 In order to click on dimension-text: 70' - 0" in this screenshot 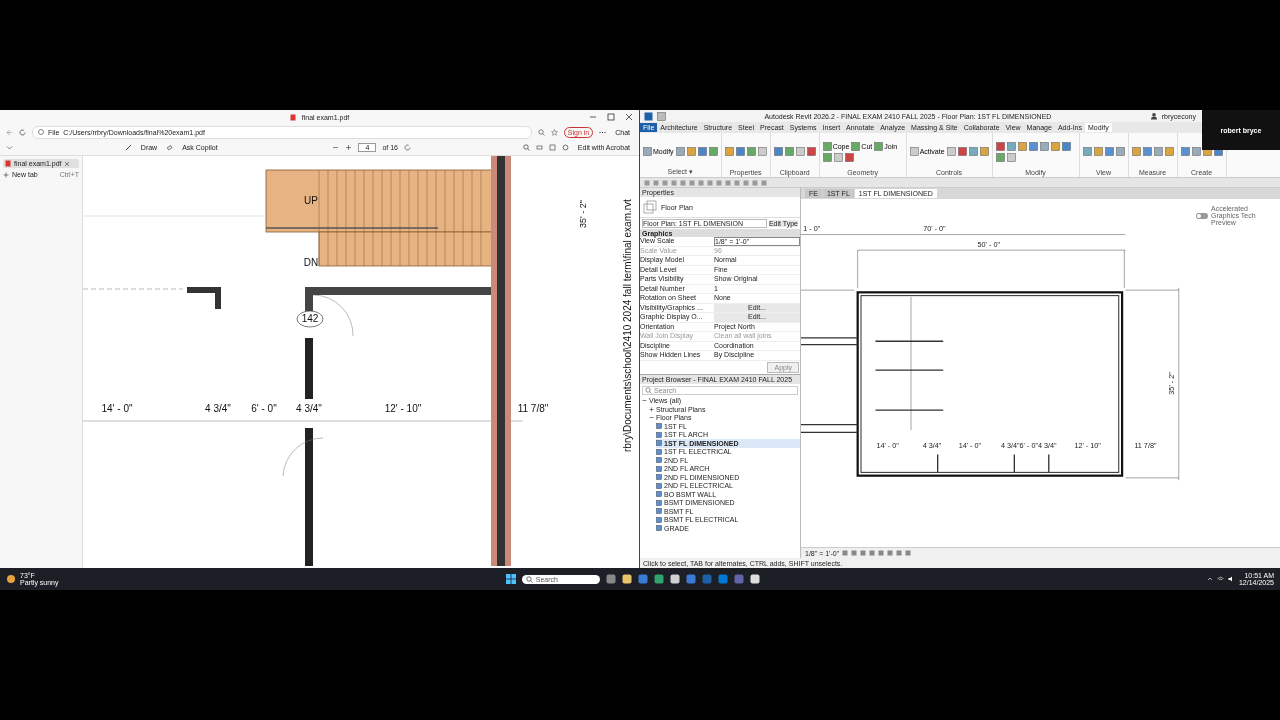, I will do `click(934, 229)`.